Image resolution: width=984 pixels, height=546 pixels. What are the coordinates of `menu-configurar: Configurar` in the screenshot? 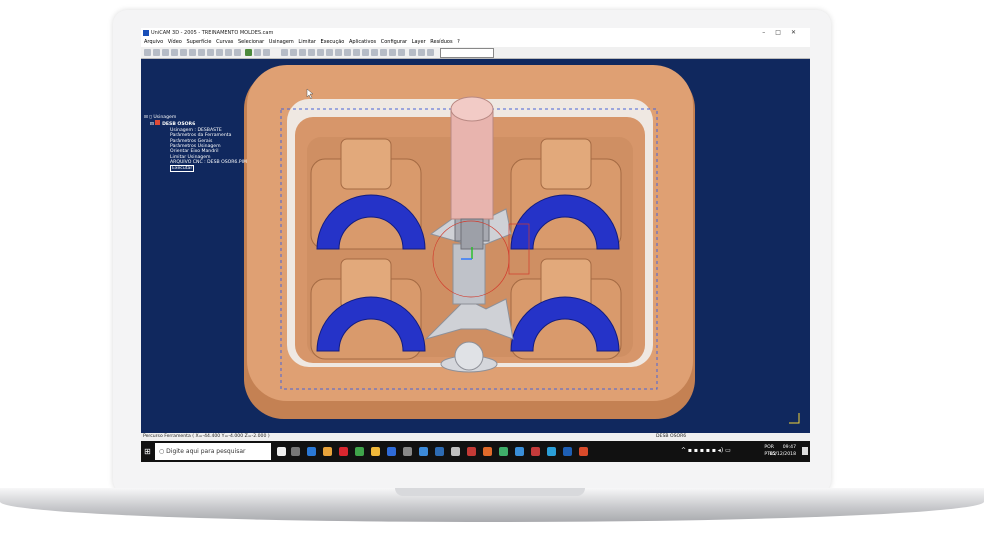 It's located at (394, 42).